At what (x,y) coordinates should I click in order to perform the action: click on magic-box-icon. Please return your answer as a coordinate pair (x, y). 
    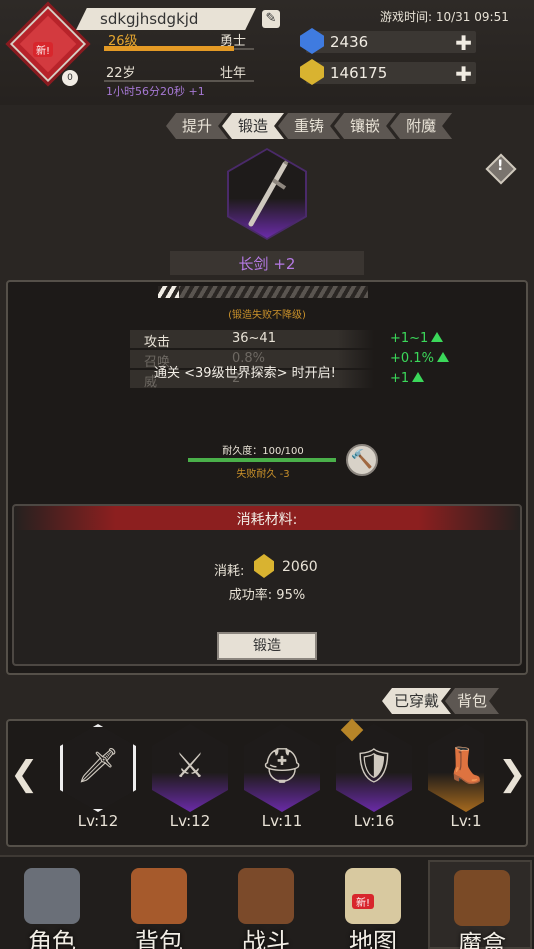
    Looking at the image, I should click on (482, 898).